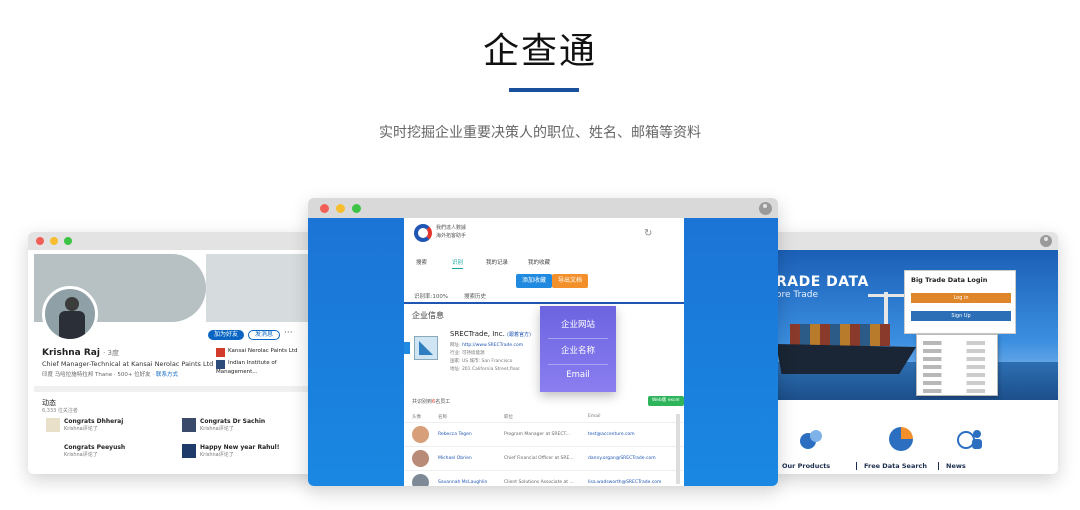 Image resolution: width=1080 pixels, height=510 pixels. I want to click on logo-icon, so click(423, 233).